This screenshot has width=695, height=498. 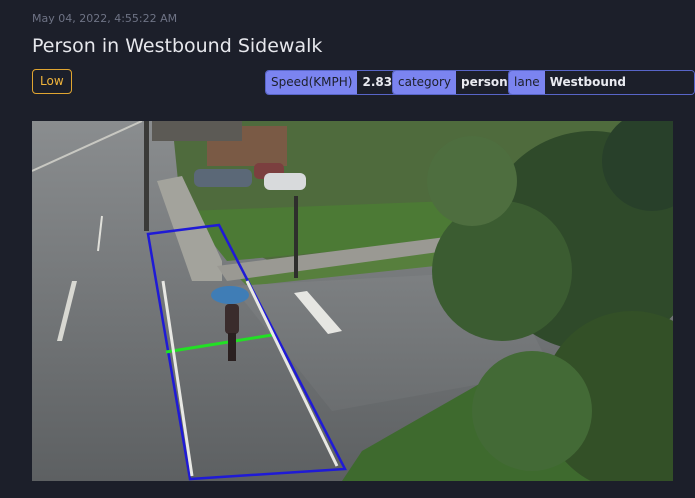 What do you see at coordinates (296, 237) in the screenshot?
I see `sign-post` at bounding box center [296, 237].